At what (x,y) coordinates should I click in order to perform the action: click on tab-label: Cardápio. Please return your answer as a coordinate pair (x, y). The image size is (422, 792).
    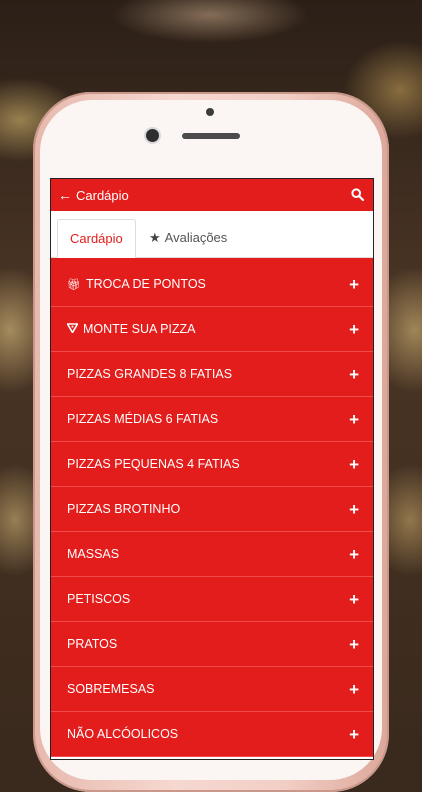
    Looking at the image, I should click on (96, 238).